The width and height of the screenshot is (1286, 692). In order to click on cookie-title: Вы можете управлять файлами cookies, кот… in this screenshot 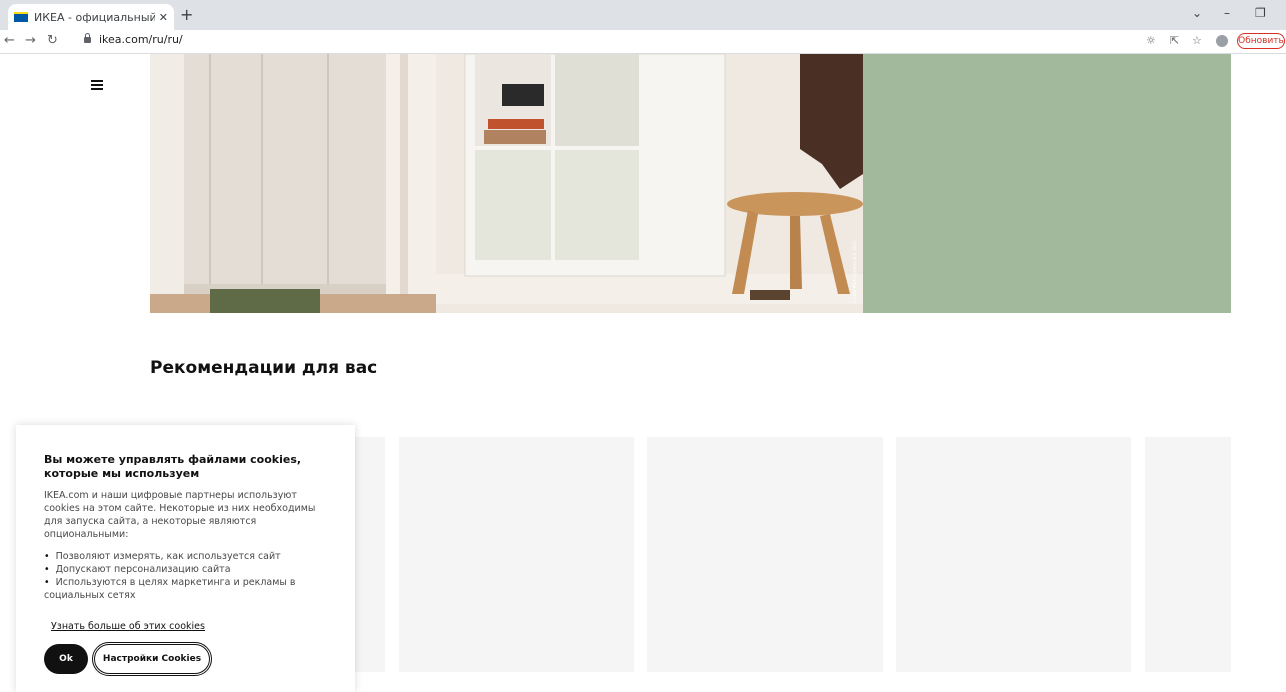, I will do `click(173, 466)`.